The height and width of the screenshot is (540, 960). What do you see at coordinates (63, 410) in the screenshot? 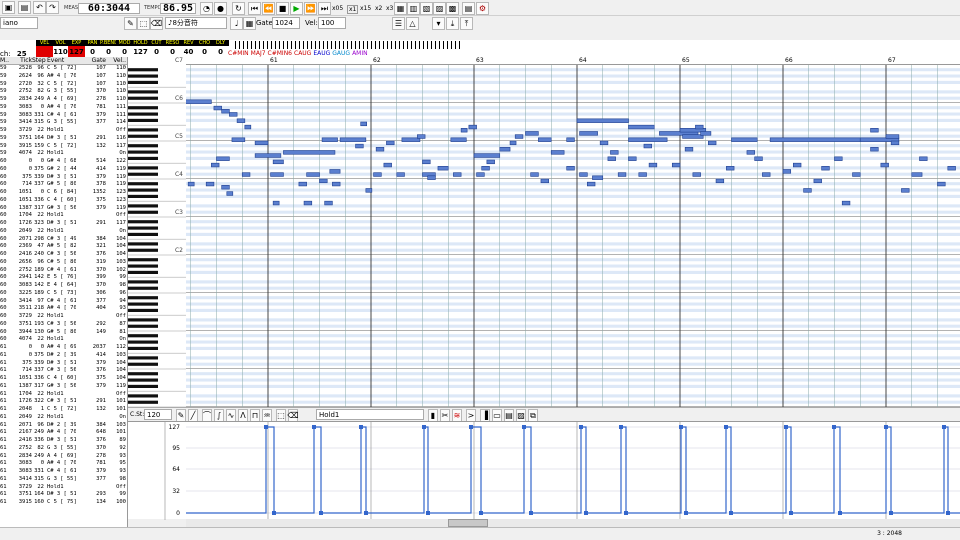
I see `event-row: 61 2048 1 C 5 [ 72] 132 101` at bounding box center [63, 410].